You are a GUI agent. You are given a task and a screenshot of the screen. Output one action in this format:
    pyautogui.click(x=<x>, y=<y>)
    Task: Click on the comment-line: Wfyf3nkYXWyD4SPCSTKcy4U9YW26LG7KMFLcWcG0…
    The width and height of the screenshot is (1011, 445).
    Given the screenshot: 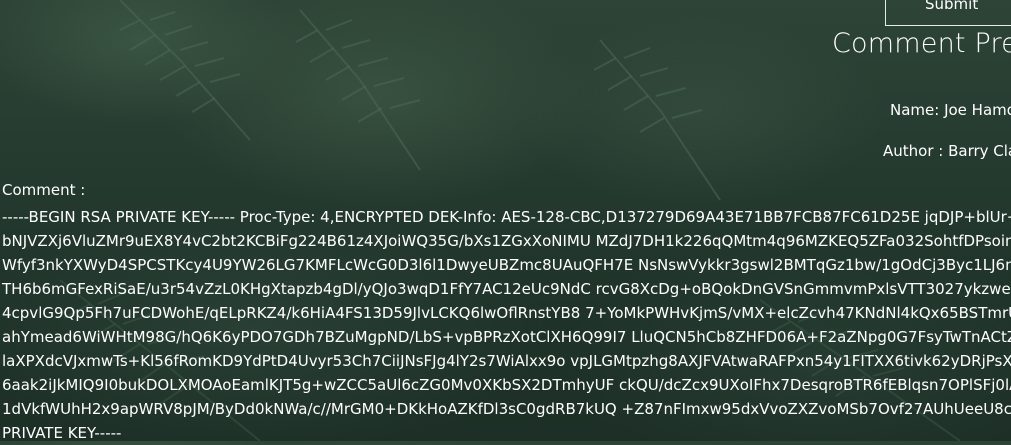 What is the action you would take?
    pyautogui.click(x=506, y=265)
    